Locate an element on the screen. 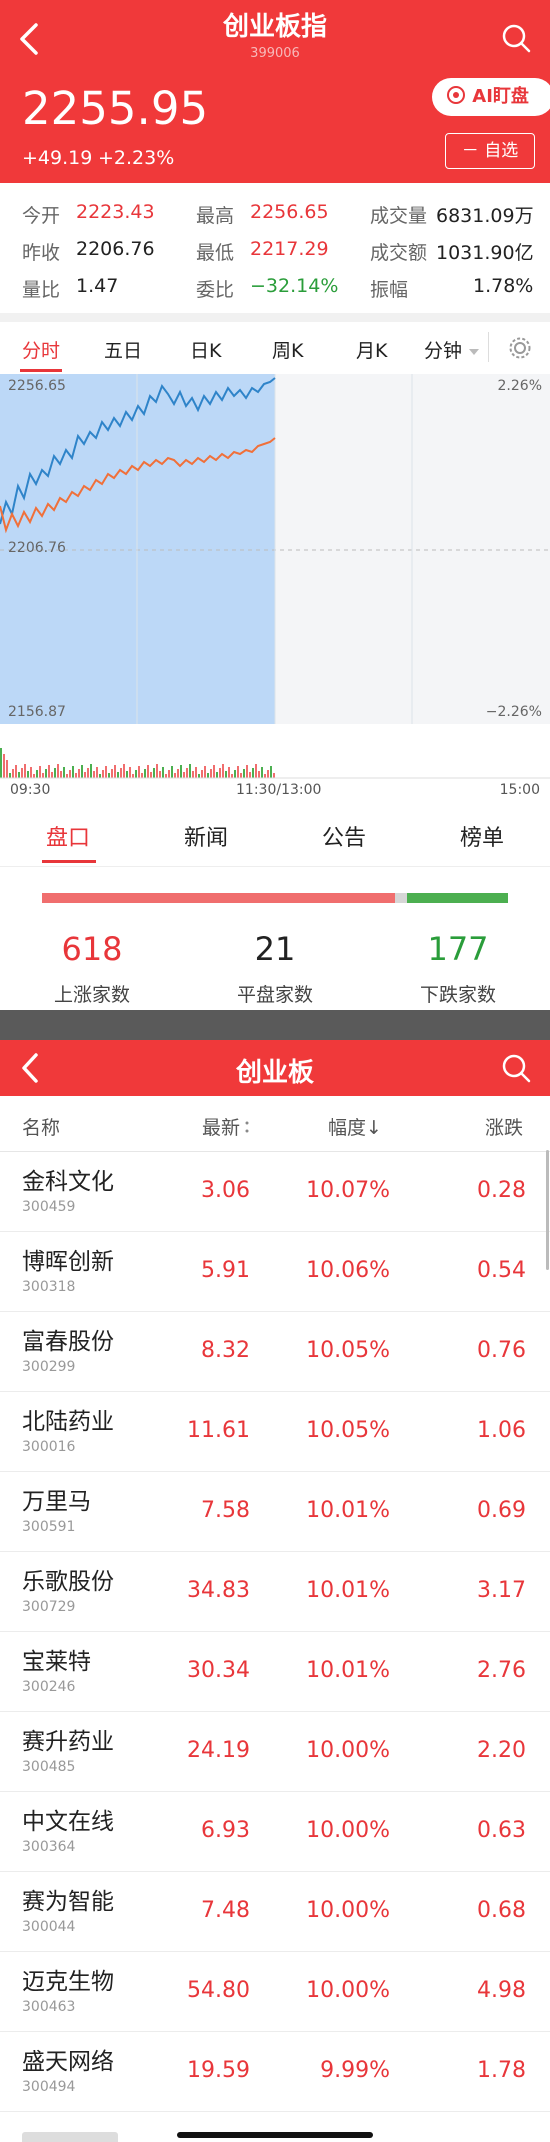  tab-daily-k: 日K is located at coordinates (205, 349).